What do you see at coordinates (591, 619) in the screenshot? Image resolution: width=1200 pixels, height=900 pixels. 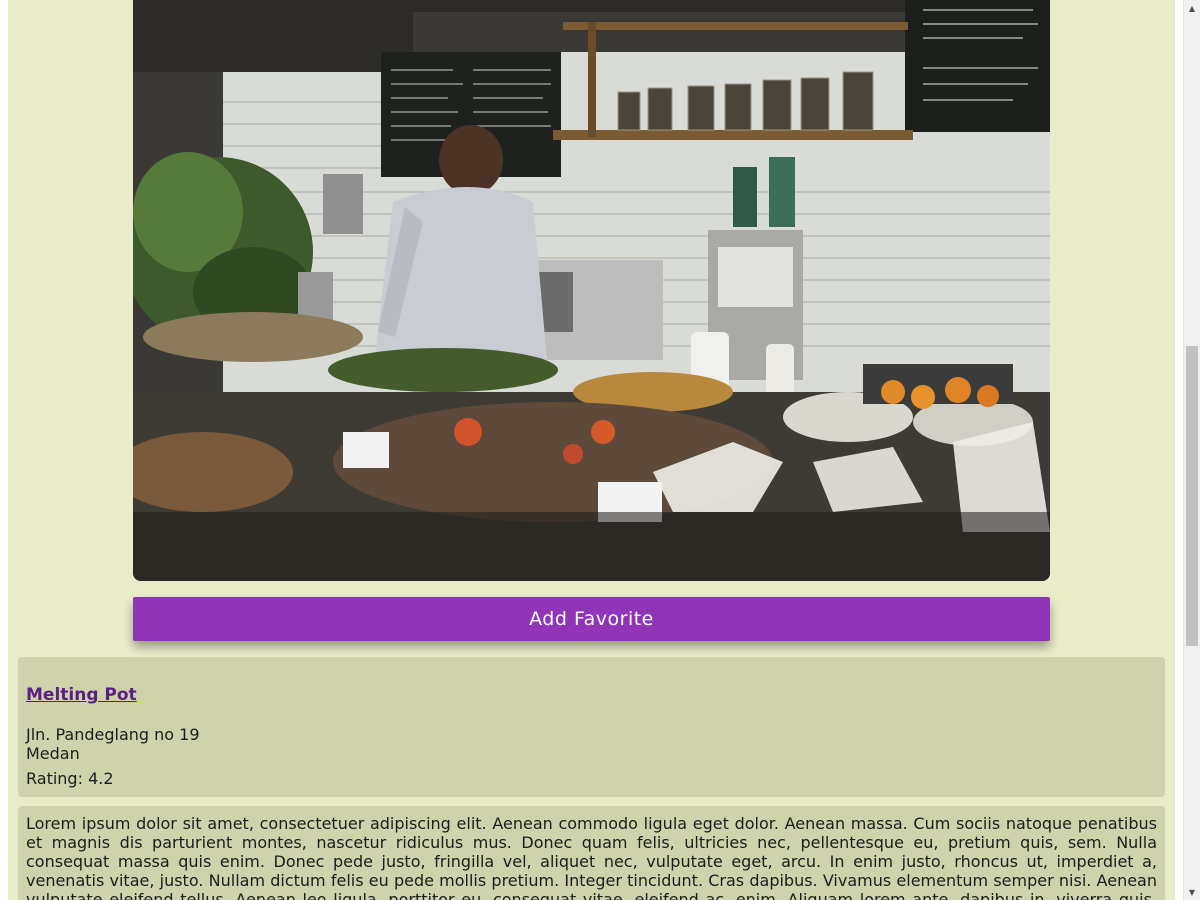 I see `add-favorite-button: Add Favorite` at bounding box center [591, 619].